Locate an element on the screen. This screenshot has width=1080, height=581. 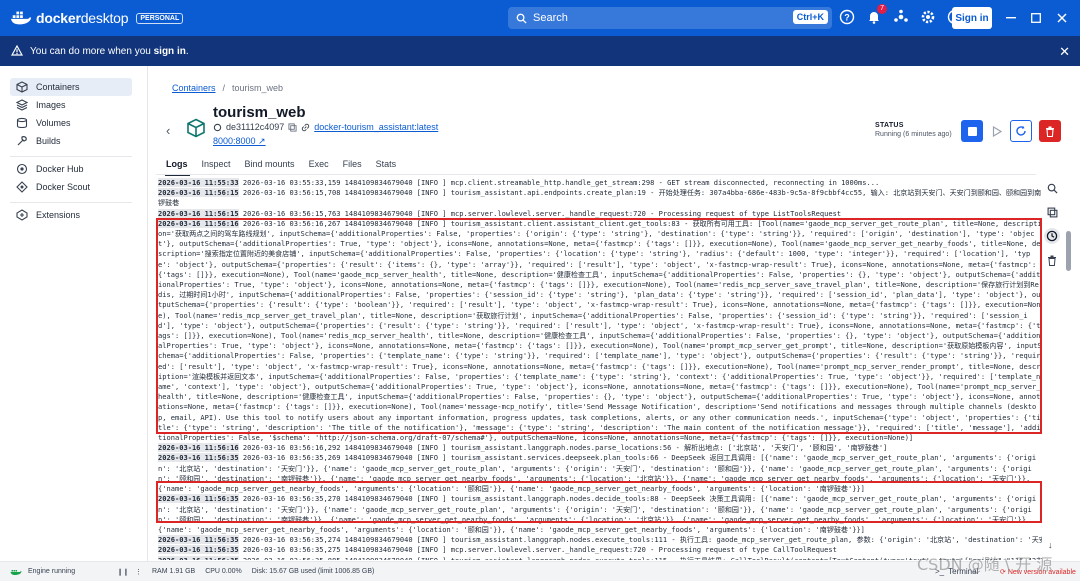
banner-text: You can do more when you sign in. is located at coordinates (109, 51).